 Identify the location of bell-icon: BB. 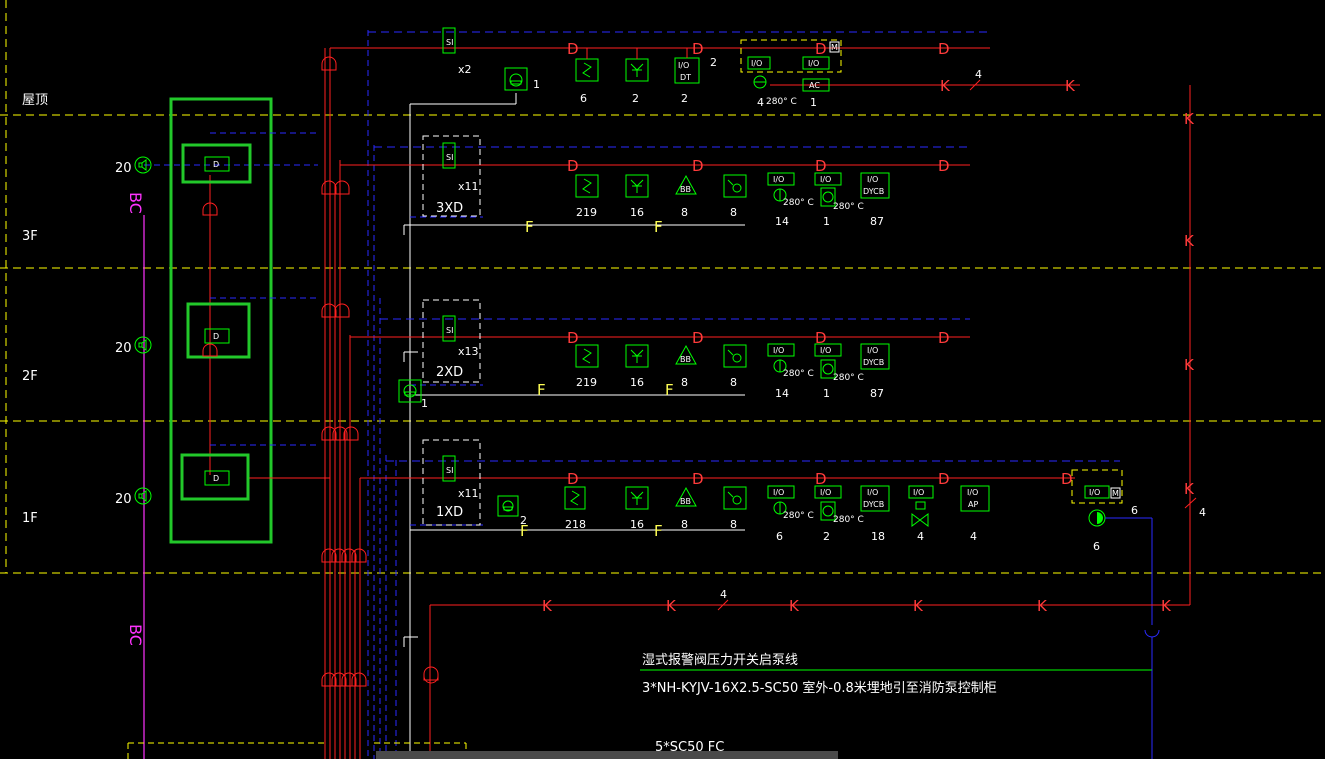
(686, 184).